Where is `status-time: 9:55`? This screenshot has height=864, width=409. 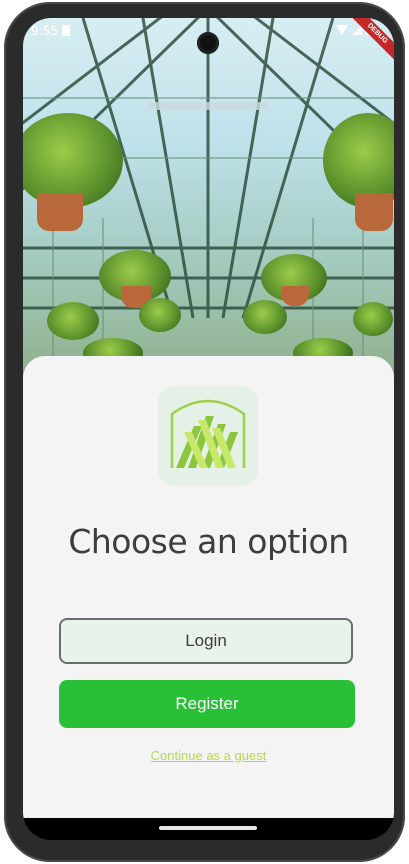 status-time: 9:55 is located at coordinates (44, 31).